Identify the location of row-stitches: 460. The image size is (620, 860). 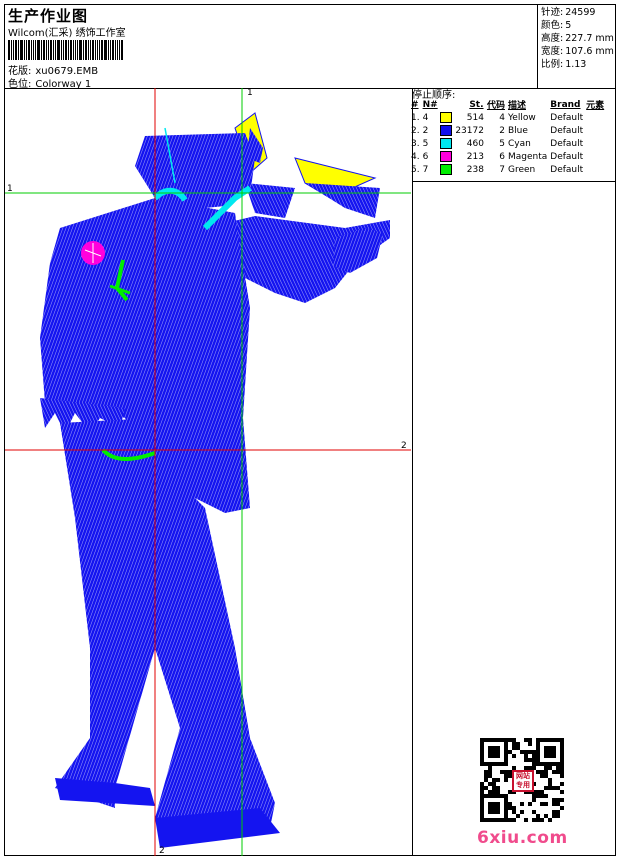
(475, 143).